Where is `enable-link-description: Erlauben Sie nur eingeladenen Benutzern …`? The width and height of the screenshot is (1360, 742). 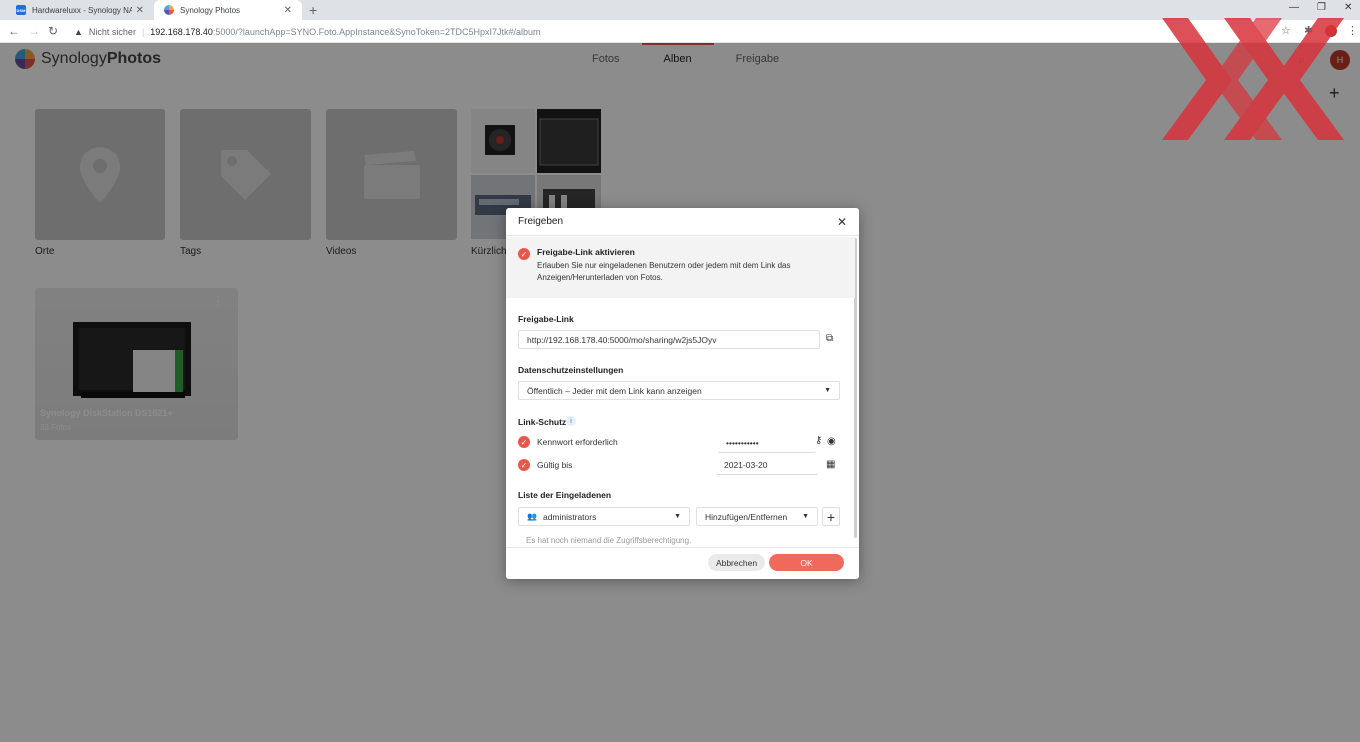
enable-link-description: Erlauben Sie nur eingeladenen Benutzern … is located at coordinates (664, 271).